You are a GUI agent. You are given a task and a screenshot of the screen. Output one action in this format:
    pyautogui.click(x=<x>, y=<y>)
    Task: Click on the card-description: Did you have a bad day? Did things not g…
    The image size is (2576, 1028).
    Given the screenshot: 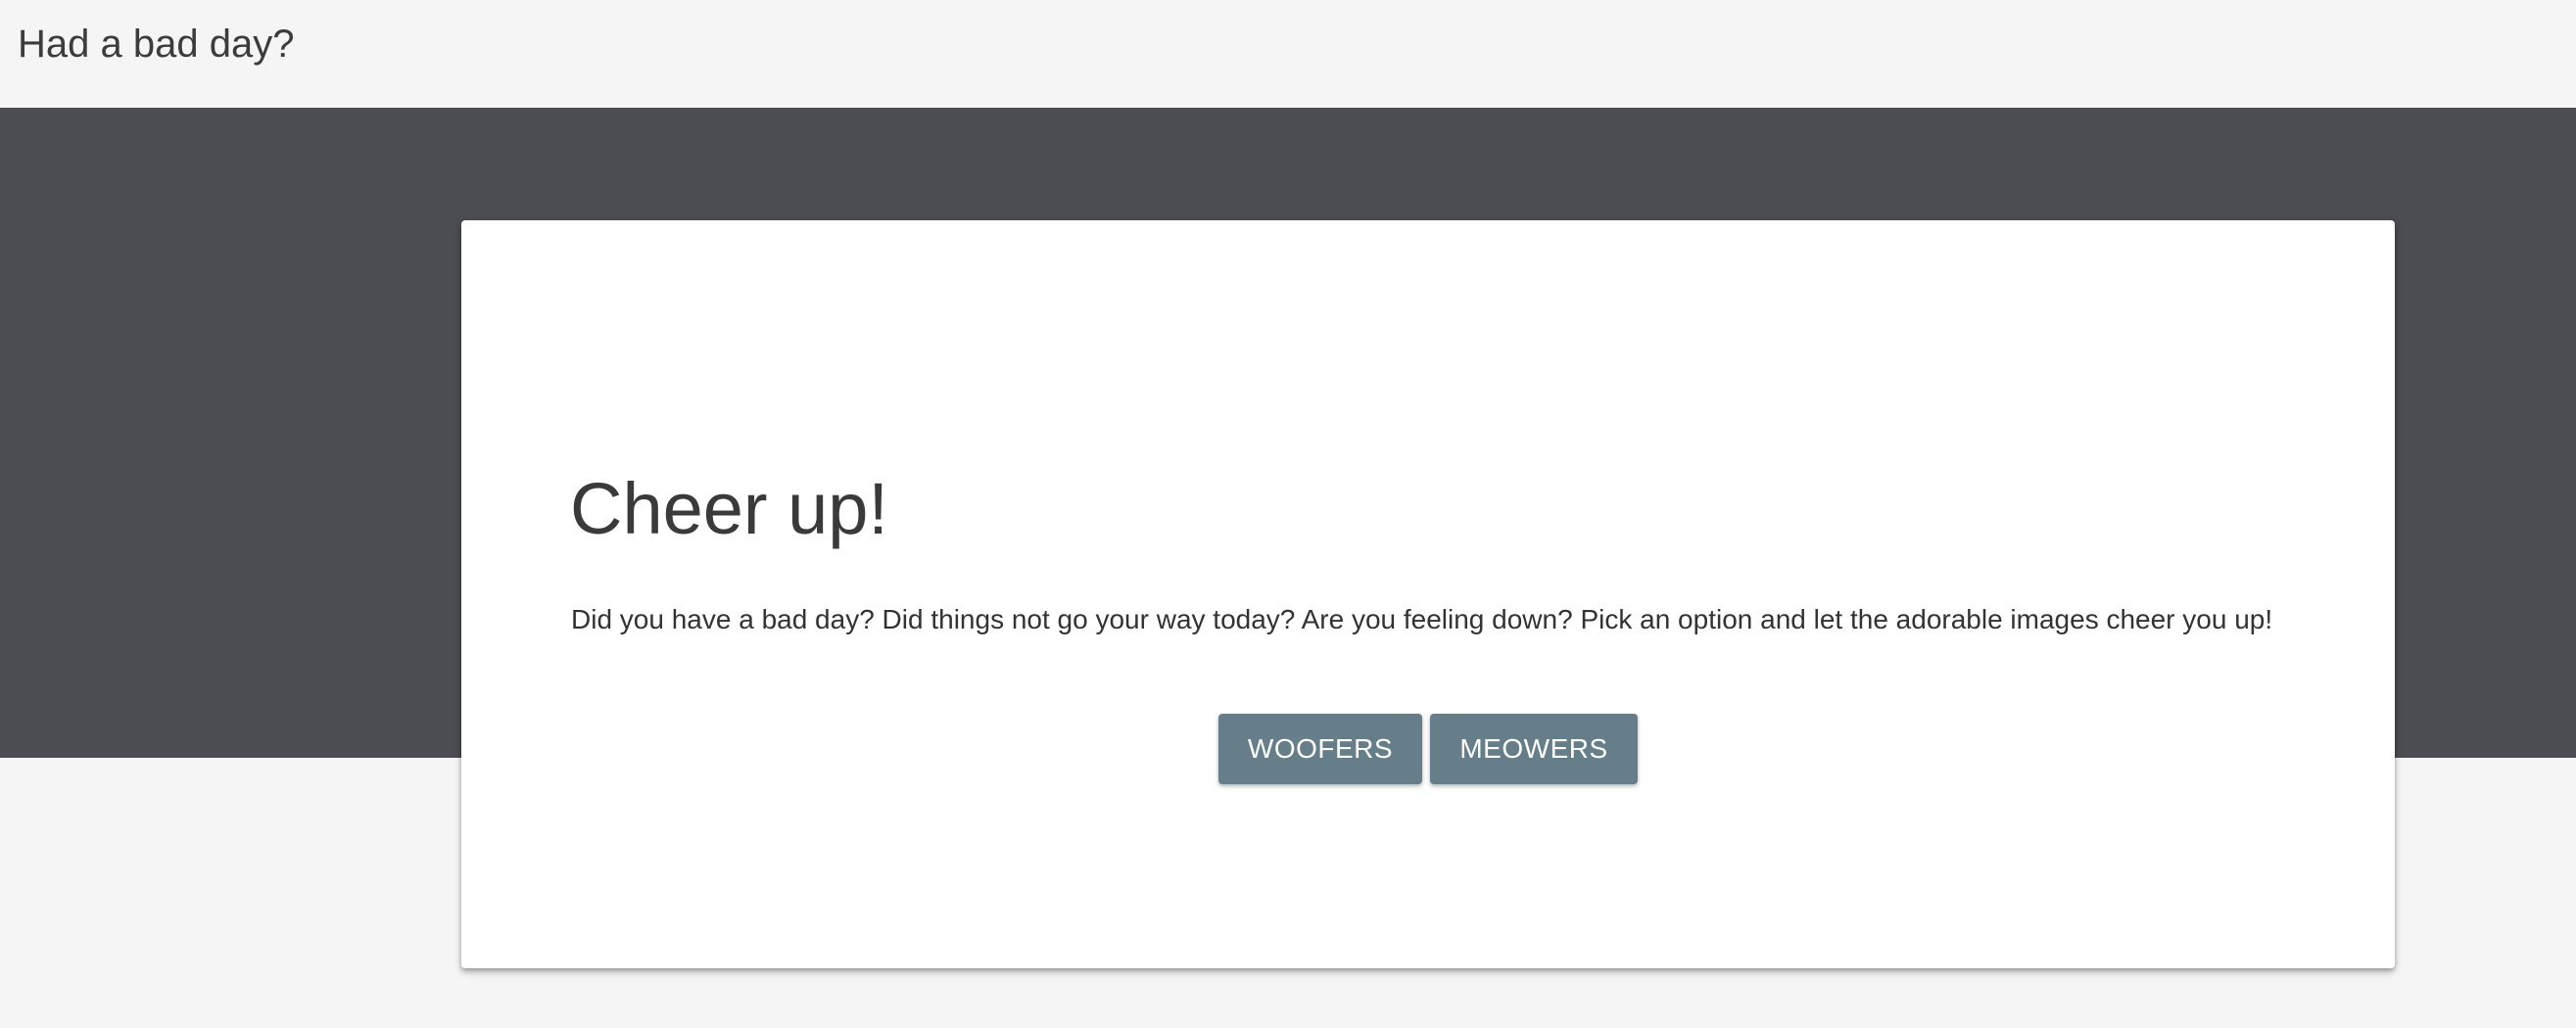 What is the action you would take?
    pyautogui.click(x=1422, y=619)
    